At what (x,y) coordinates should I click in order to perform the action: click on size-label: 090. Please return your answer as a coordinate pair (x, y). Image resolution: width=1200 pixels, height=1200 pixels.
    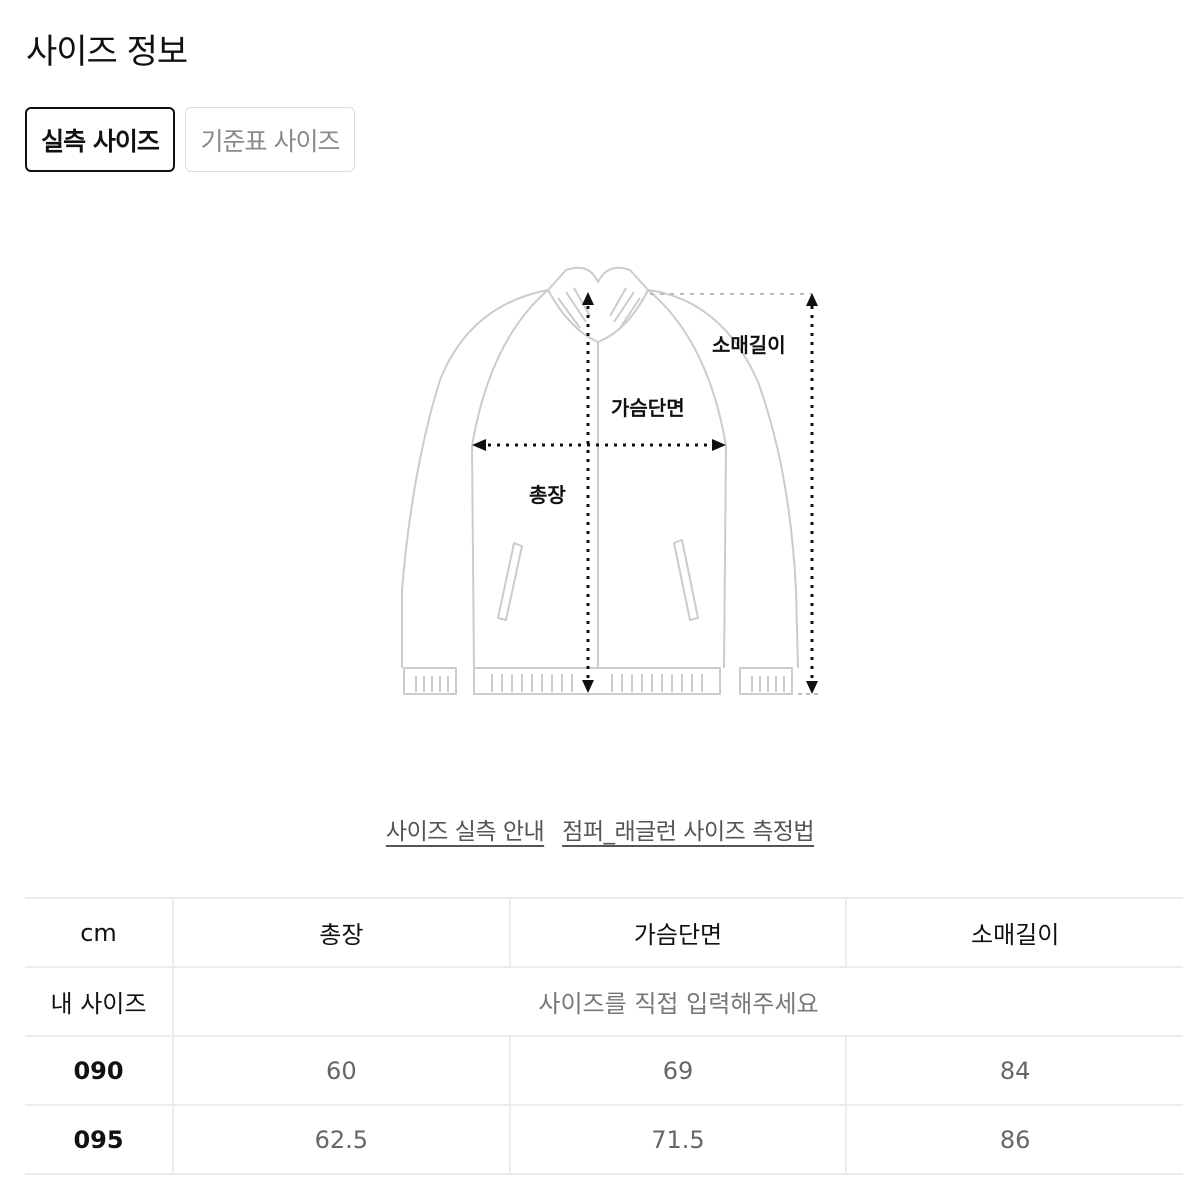
    Looking at the image, I should click on (99, 1070).